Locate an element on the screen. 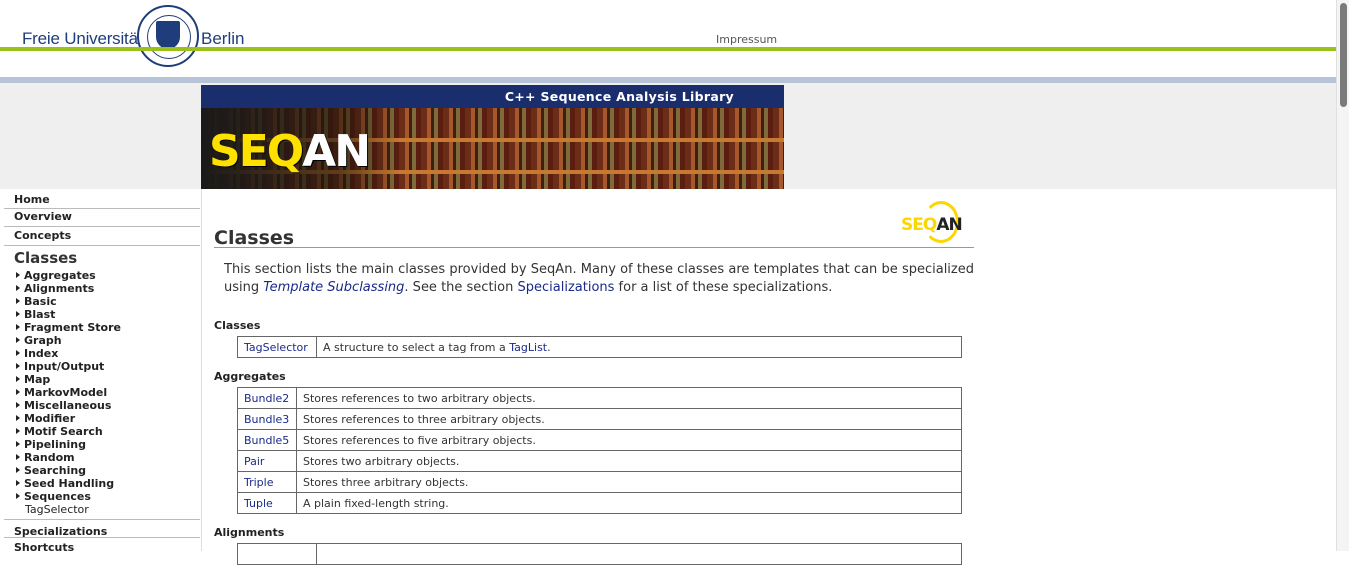 The height and width of the screenshot is (565, 1349). seqan-logo: SEQAN is located at coordinates (290, 151).